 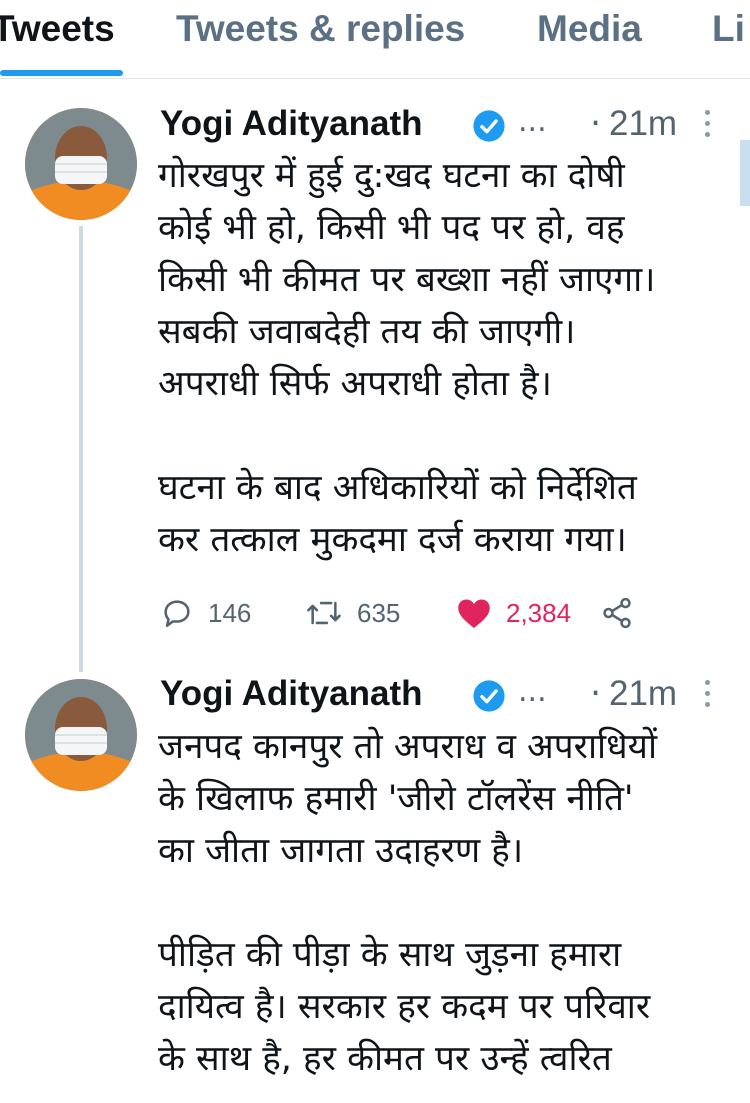 I want to click on tweet-line: के खिलाफ हमारी 'जीरो टॉलरेंस नीति', so click(x=396, y=799).